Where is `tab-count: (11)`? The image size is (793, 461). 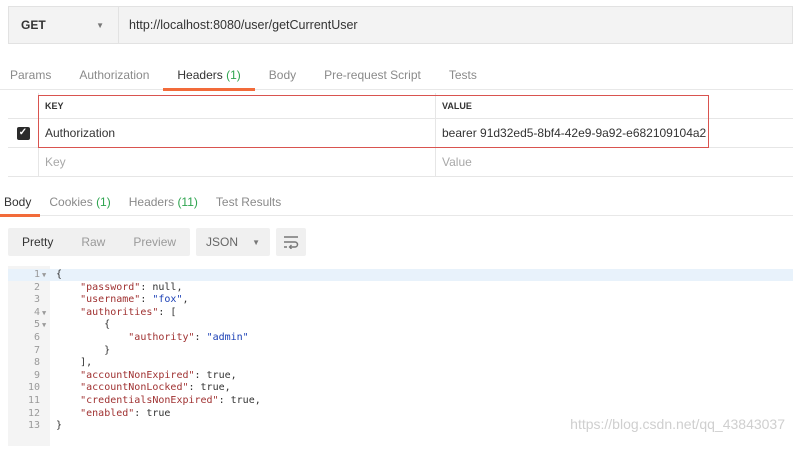 tab-count: (11) is located at coordinates (187, 202).